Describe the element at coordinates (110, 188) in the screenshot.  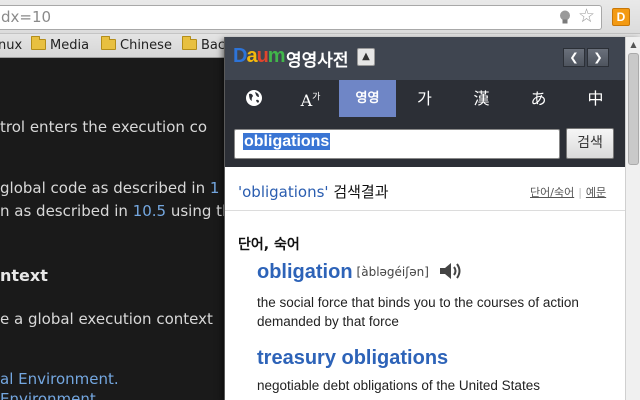
I see `page-text-line: global code as described in 1` at that location.